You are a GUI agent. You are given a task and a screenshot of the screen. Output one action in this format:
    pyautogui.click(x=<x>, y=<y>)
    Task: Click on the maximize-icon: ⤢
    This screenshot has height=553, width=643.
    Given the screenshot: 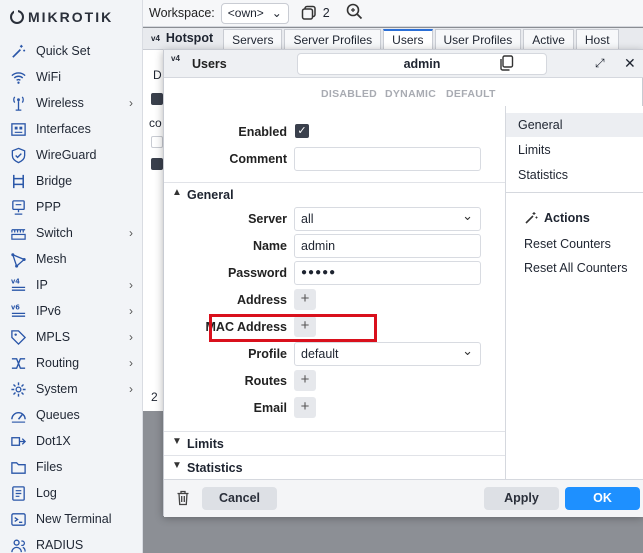 What is the action you would take?
    pyautogui.click(x=600, y=63)
    